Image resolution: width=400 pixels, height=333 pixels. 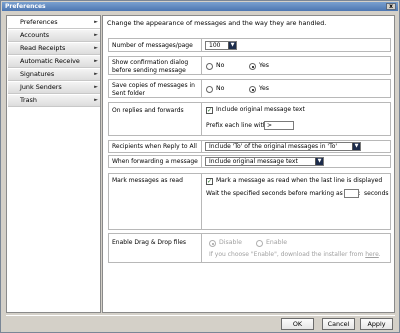 I want to click on seconds-label: seconds, so click(x=376, y=193).